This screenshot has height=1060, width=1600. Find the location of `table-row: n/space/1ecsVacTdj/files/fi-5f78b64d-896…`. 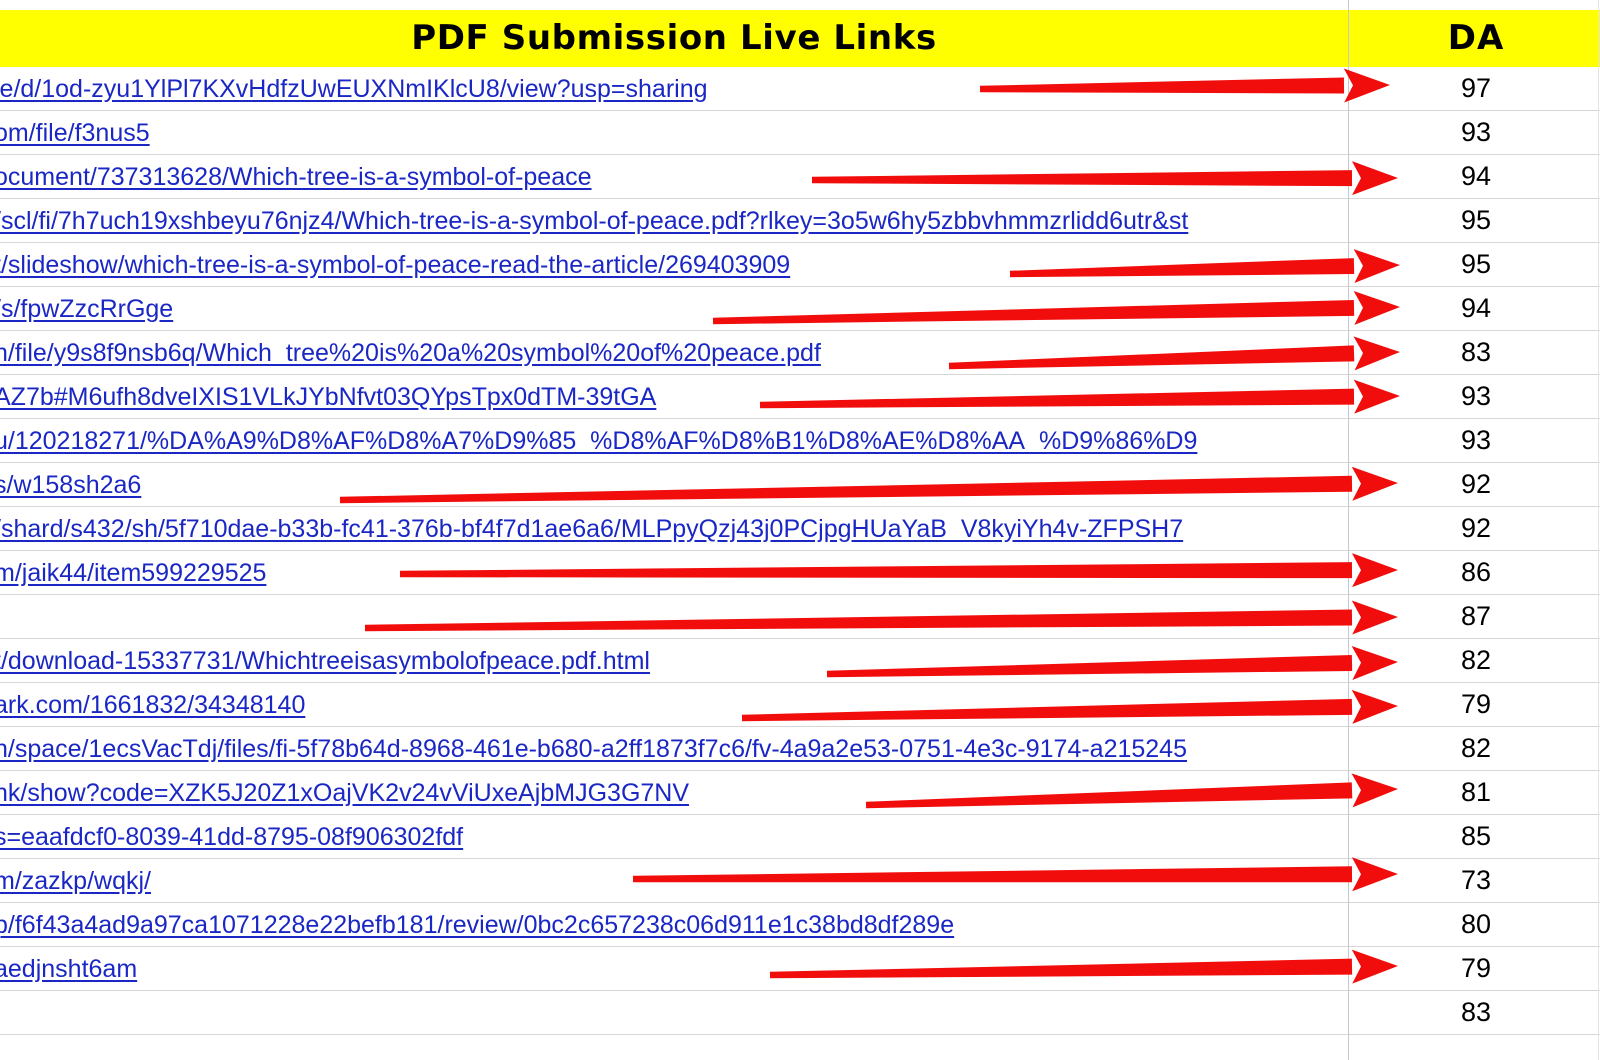

table-row: n/space/1ecsVacTdj/files/fi-5f78b64d-896… is located at coordinates (800, 749).